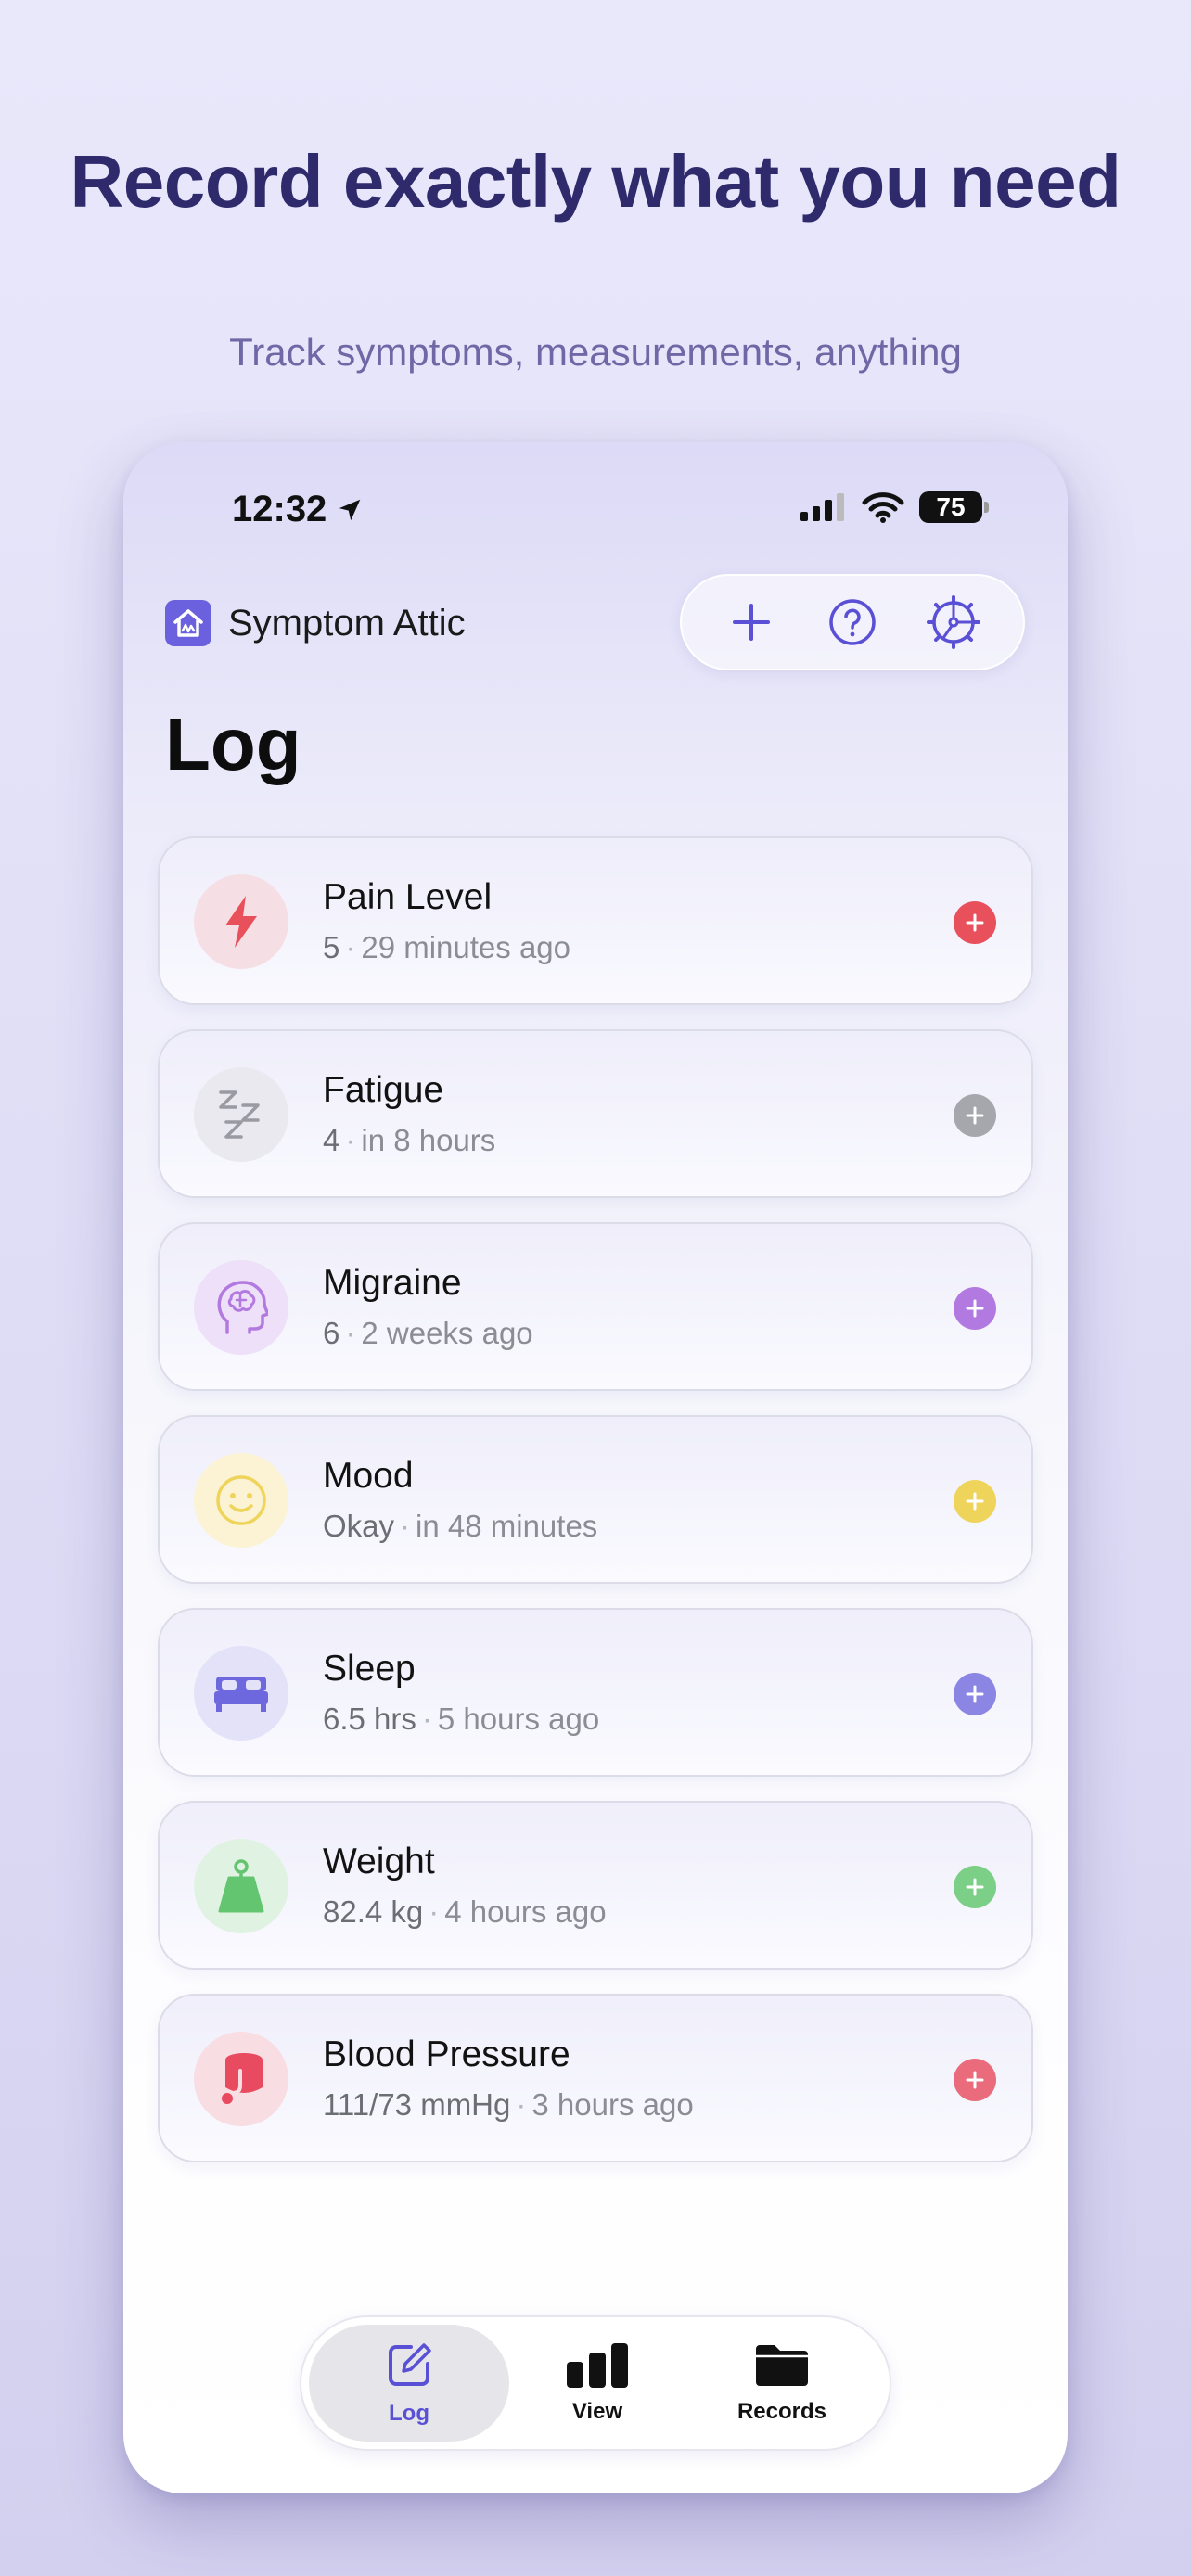  I want to click on brain-head-icon, so click(242, 1307).